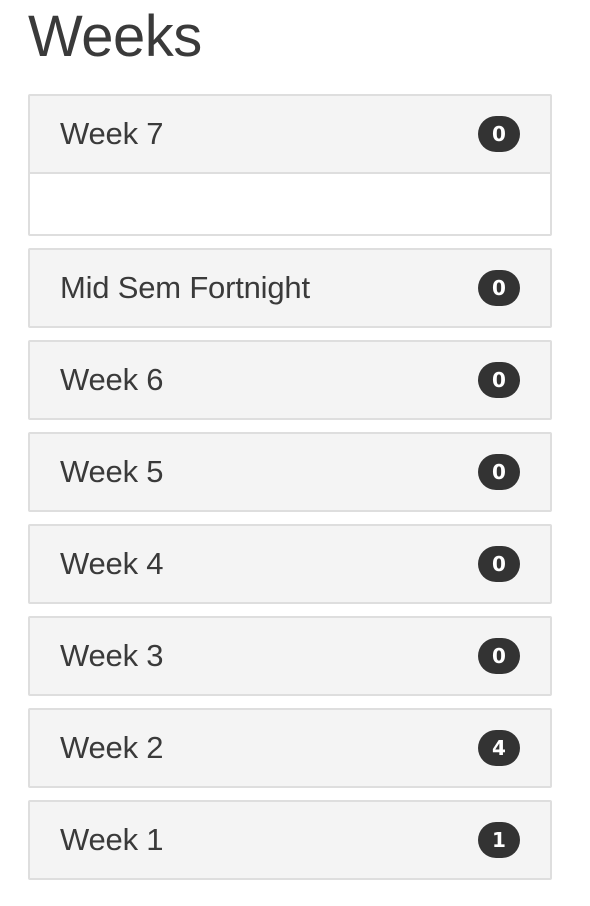 This screenshot has width=590, height=906. I want to click on week-panel-title: Week 1, so click(112, 839).